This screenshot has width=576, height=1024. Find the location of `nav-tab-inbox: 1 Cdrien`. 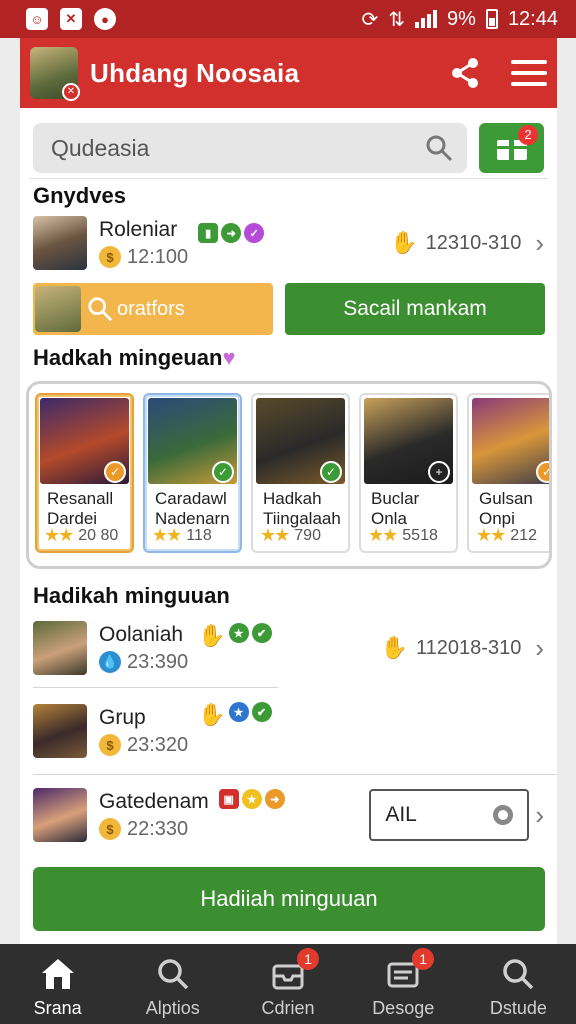

nav-tab-inbox: 1 Cdrien is located at coordinates (287, 984).